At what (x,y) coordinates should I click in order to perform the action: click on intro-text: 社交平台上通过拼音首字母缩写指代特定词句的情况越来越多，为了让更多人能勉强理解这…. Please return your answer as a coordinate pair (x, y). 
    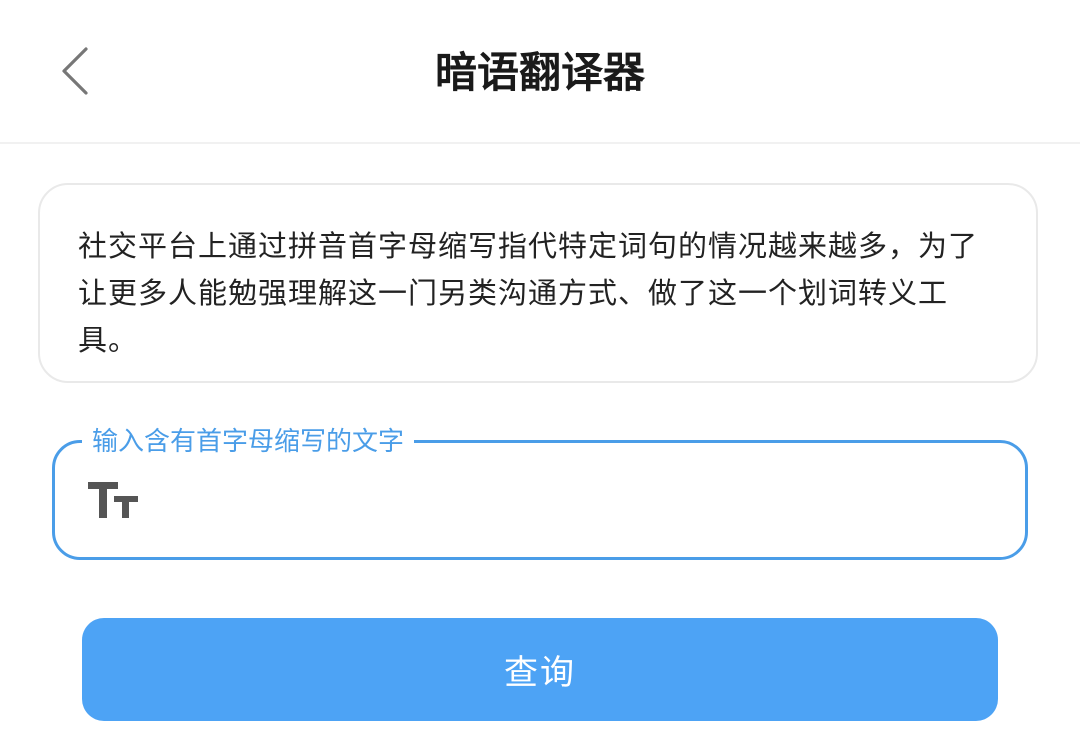
    Looking at the image, I should click on (528, 293).